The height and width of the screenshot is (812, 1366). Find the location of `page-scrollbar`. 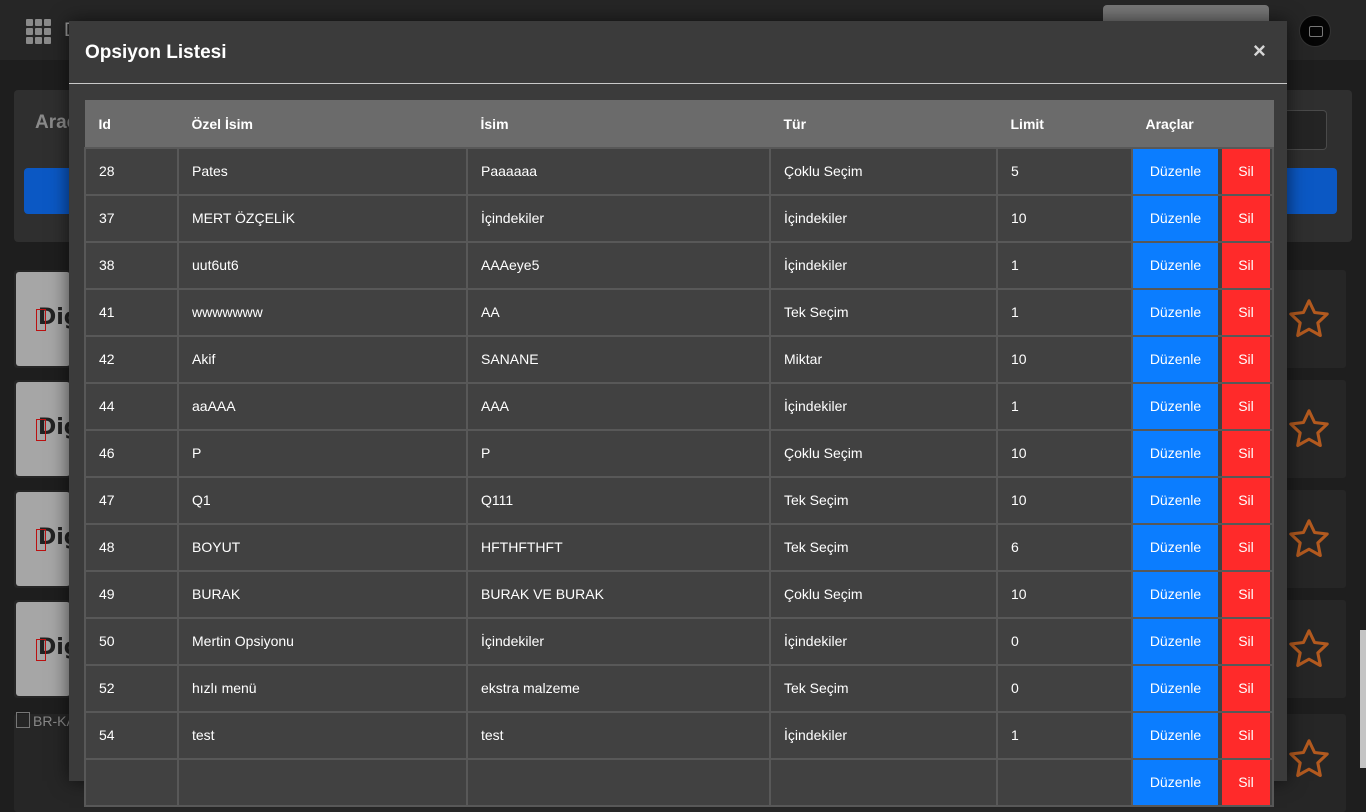

page-scrollbar is located at coordinates (1363, 699).